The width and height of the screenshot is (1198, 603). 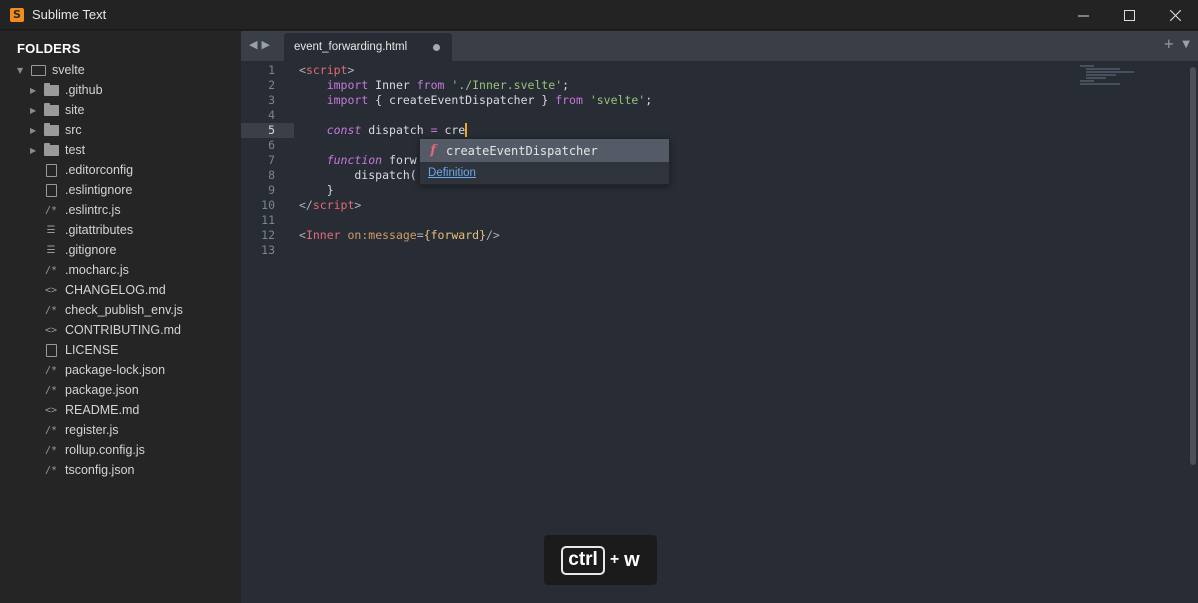 What do you see at coordinates (120, 430) in the screenshot?
I see `tree-file-item: /* register.js` at bounding box center [120, 430].